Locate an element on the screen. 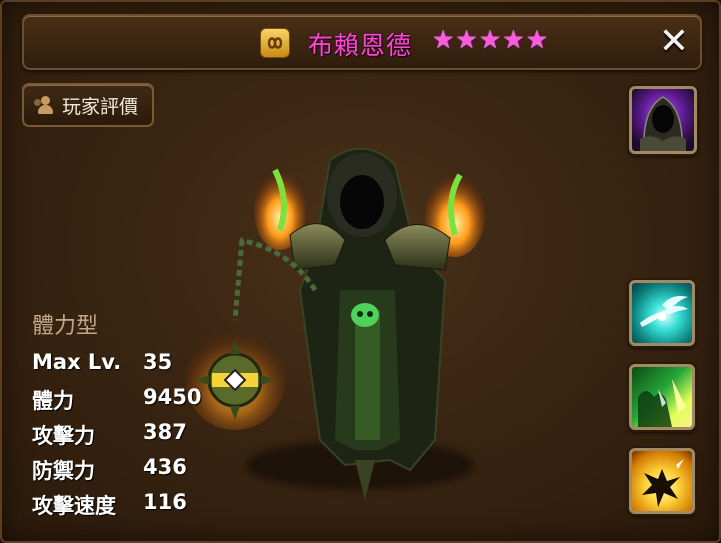  monster-name: 布賴恩德 is located at coordinates (360, 45).